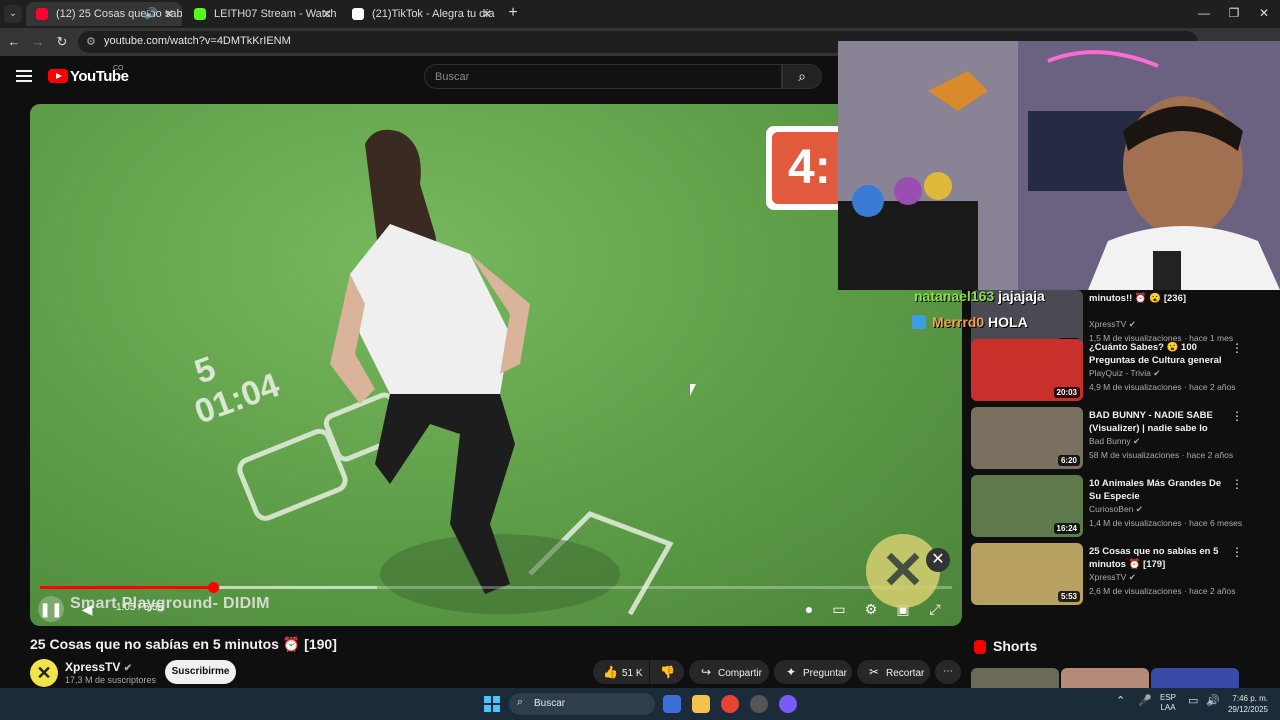 The image size is (1280, 720). I want to click on suggested-channel: CuriosoBen ✔, so click(1116, 509).